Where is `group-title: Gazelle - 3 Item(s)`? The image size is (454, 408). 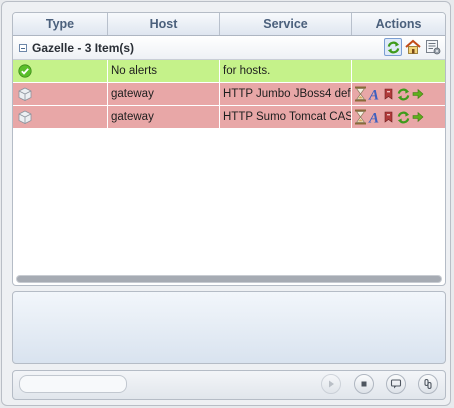 group-title: Gazelle - 3 Item(s) is located at coordinates (83, 47).